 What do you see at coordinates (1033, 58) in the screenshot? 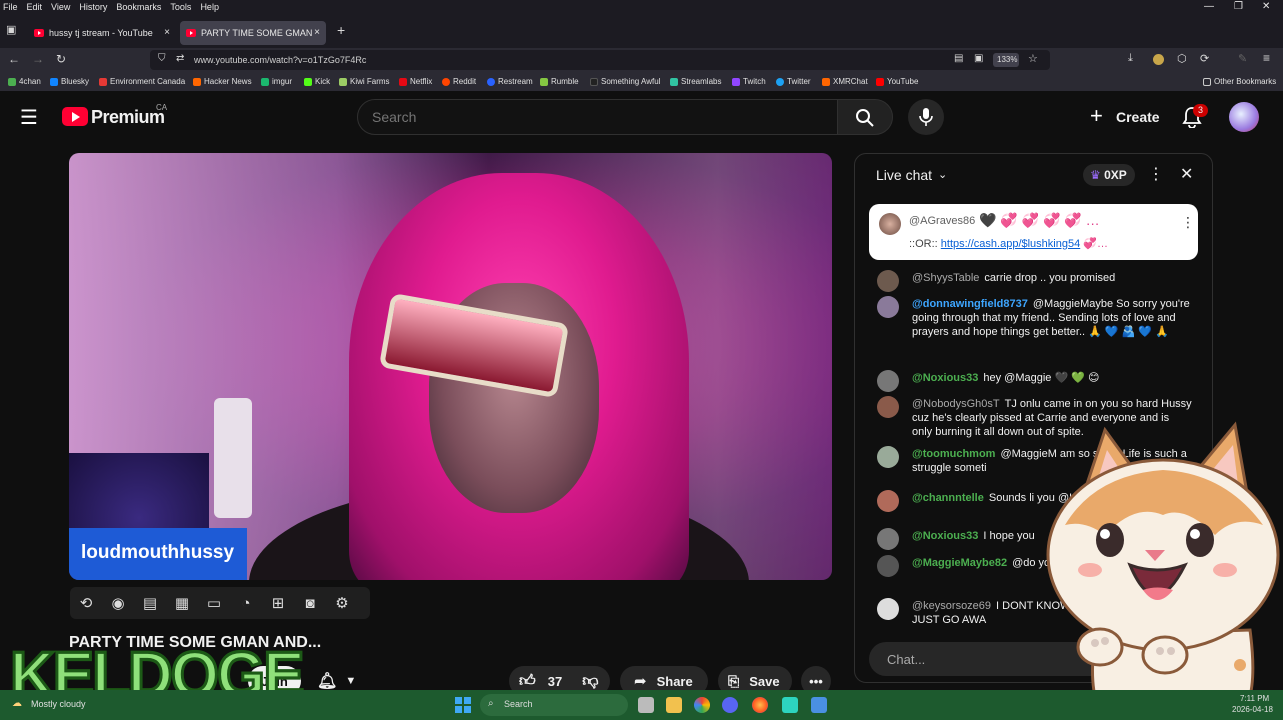
I see `bookmark-star-icon: ☆` at bounding box center [1033, 58].